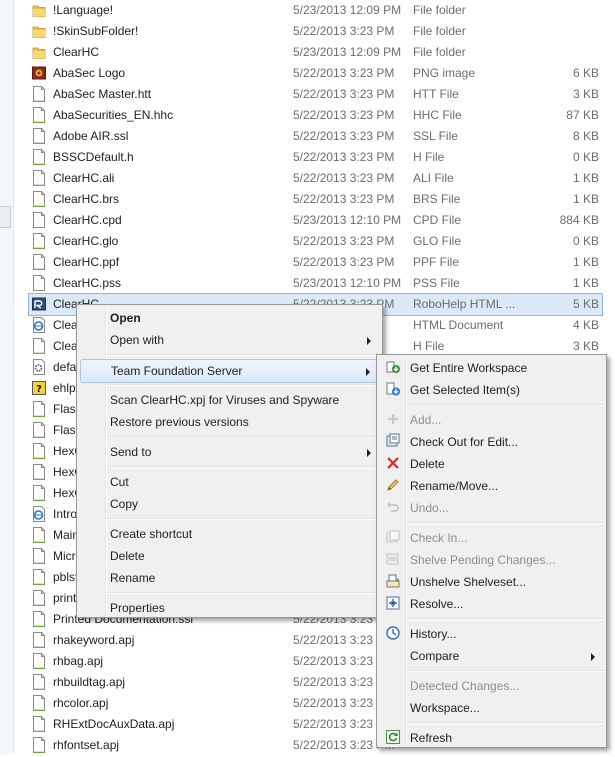 This screenshot has width=615, height=757. Describe the element at coordinates (393, 603) in the screenshot. I see `resolve-icon` at that location.